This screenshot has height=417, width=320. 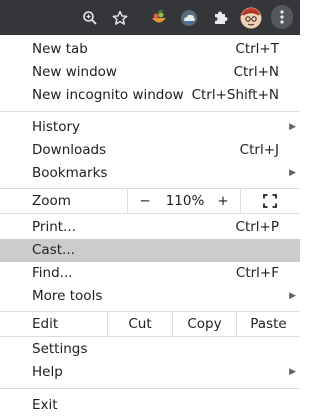 I want to click on zoom-in-button: +, so click(x=223, y=201).